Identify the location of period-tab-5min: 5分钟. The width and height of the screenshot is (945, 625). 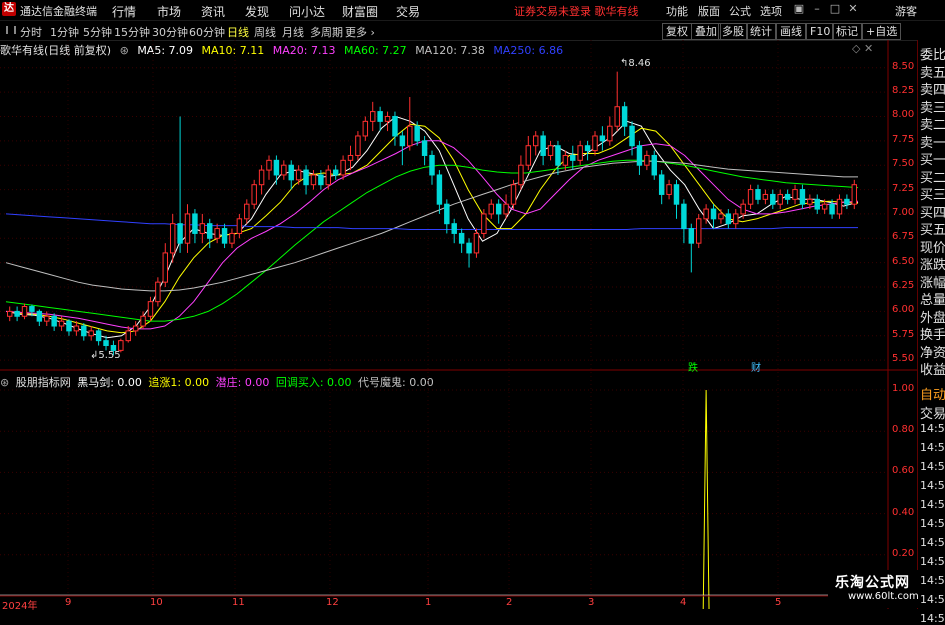
(97, 32).